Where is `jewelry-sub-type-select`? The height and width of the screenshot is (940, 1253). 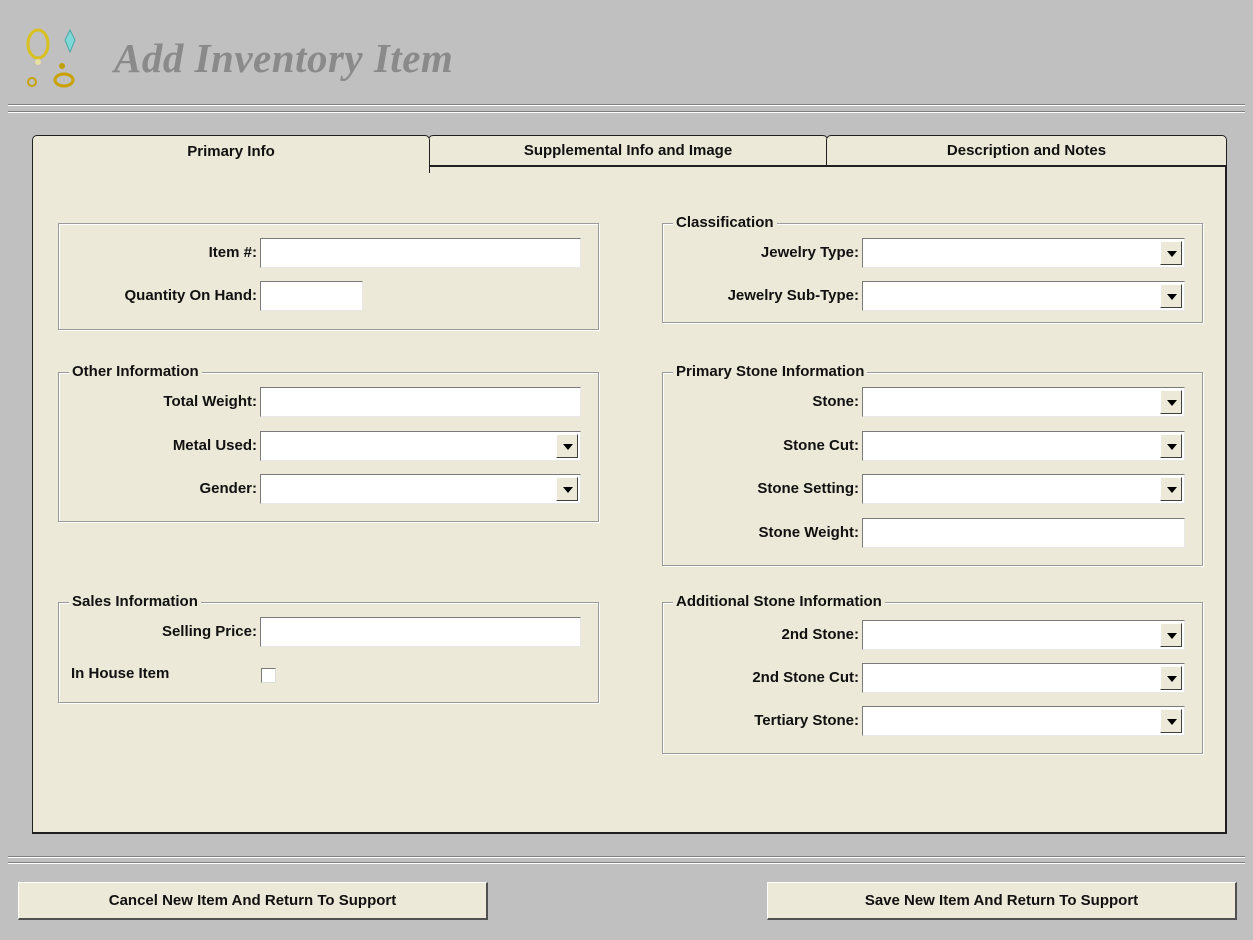 jewelry-sub-type-select is located at coordinates (1023, 296).